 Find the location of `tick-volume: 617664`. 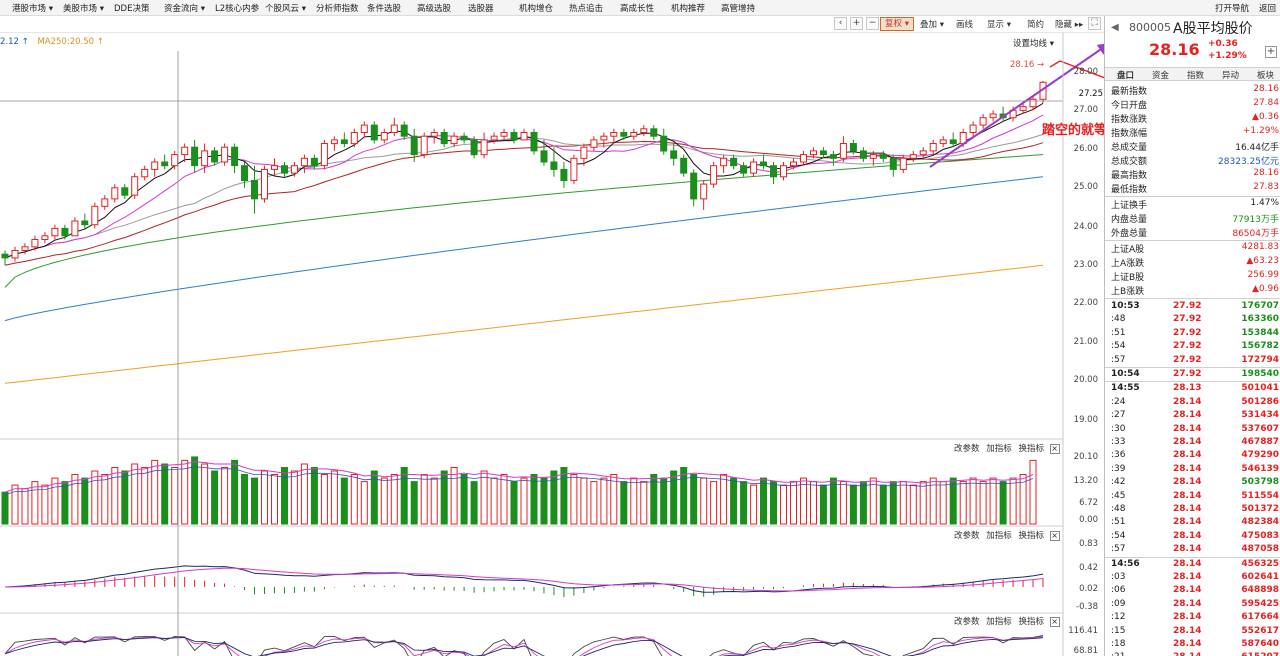

tick-volume: 617664 is located at coordinates (1260, 617).